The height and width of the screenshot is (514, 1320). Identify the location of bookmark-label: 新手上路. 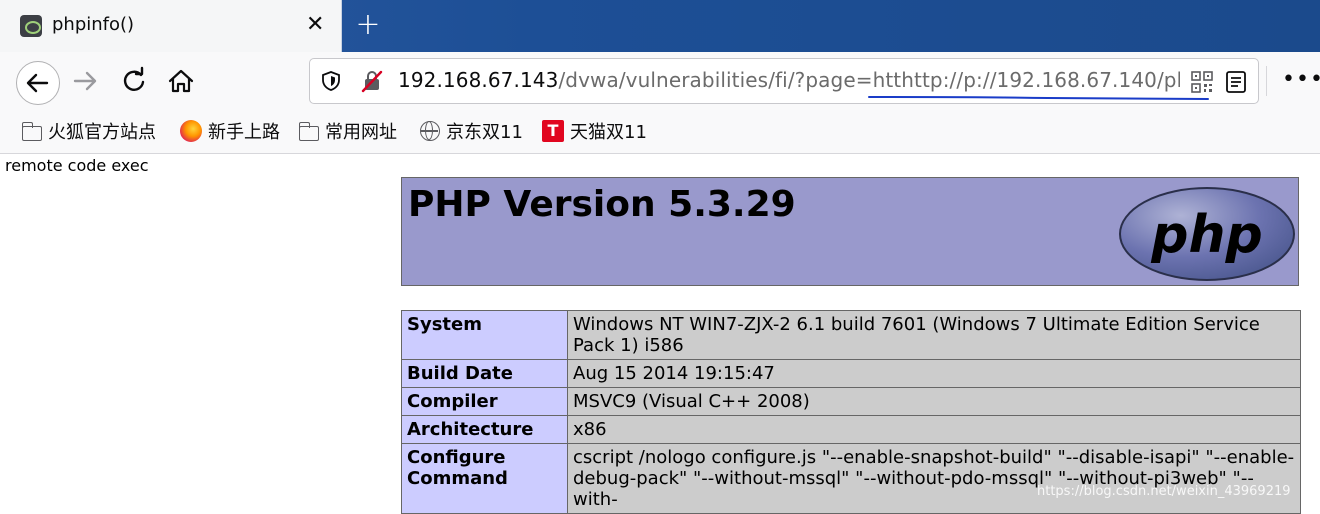
(244, 132).